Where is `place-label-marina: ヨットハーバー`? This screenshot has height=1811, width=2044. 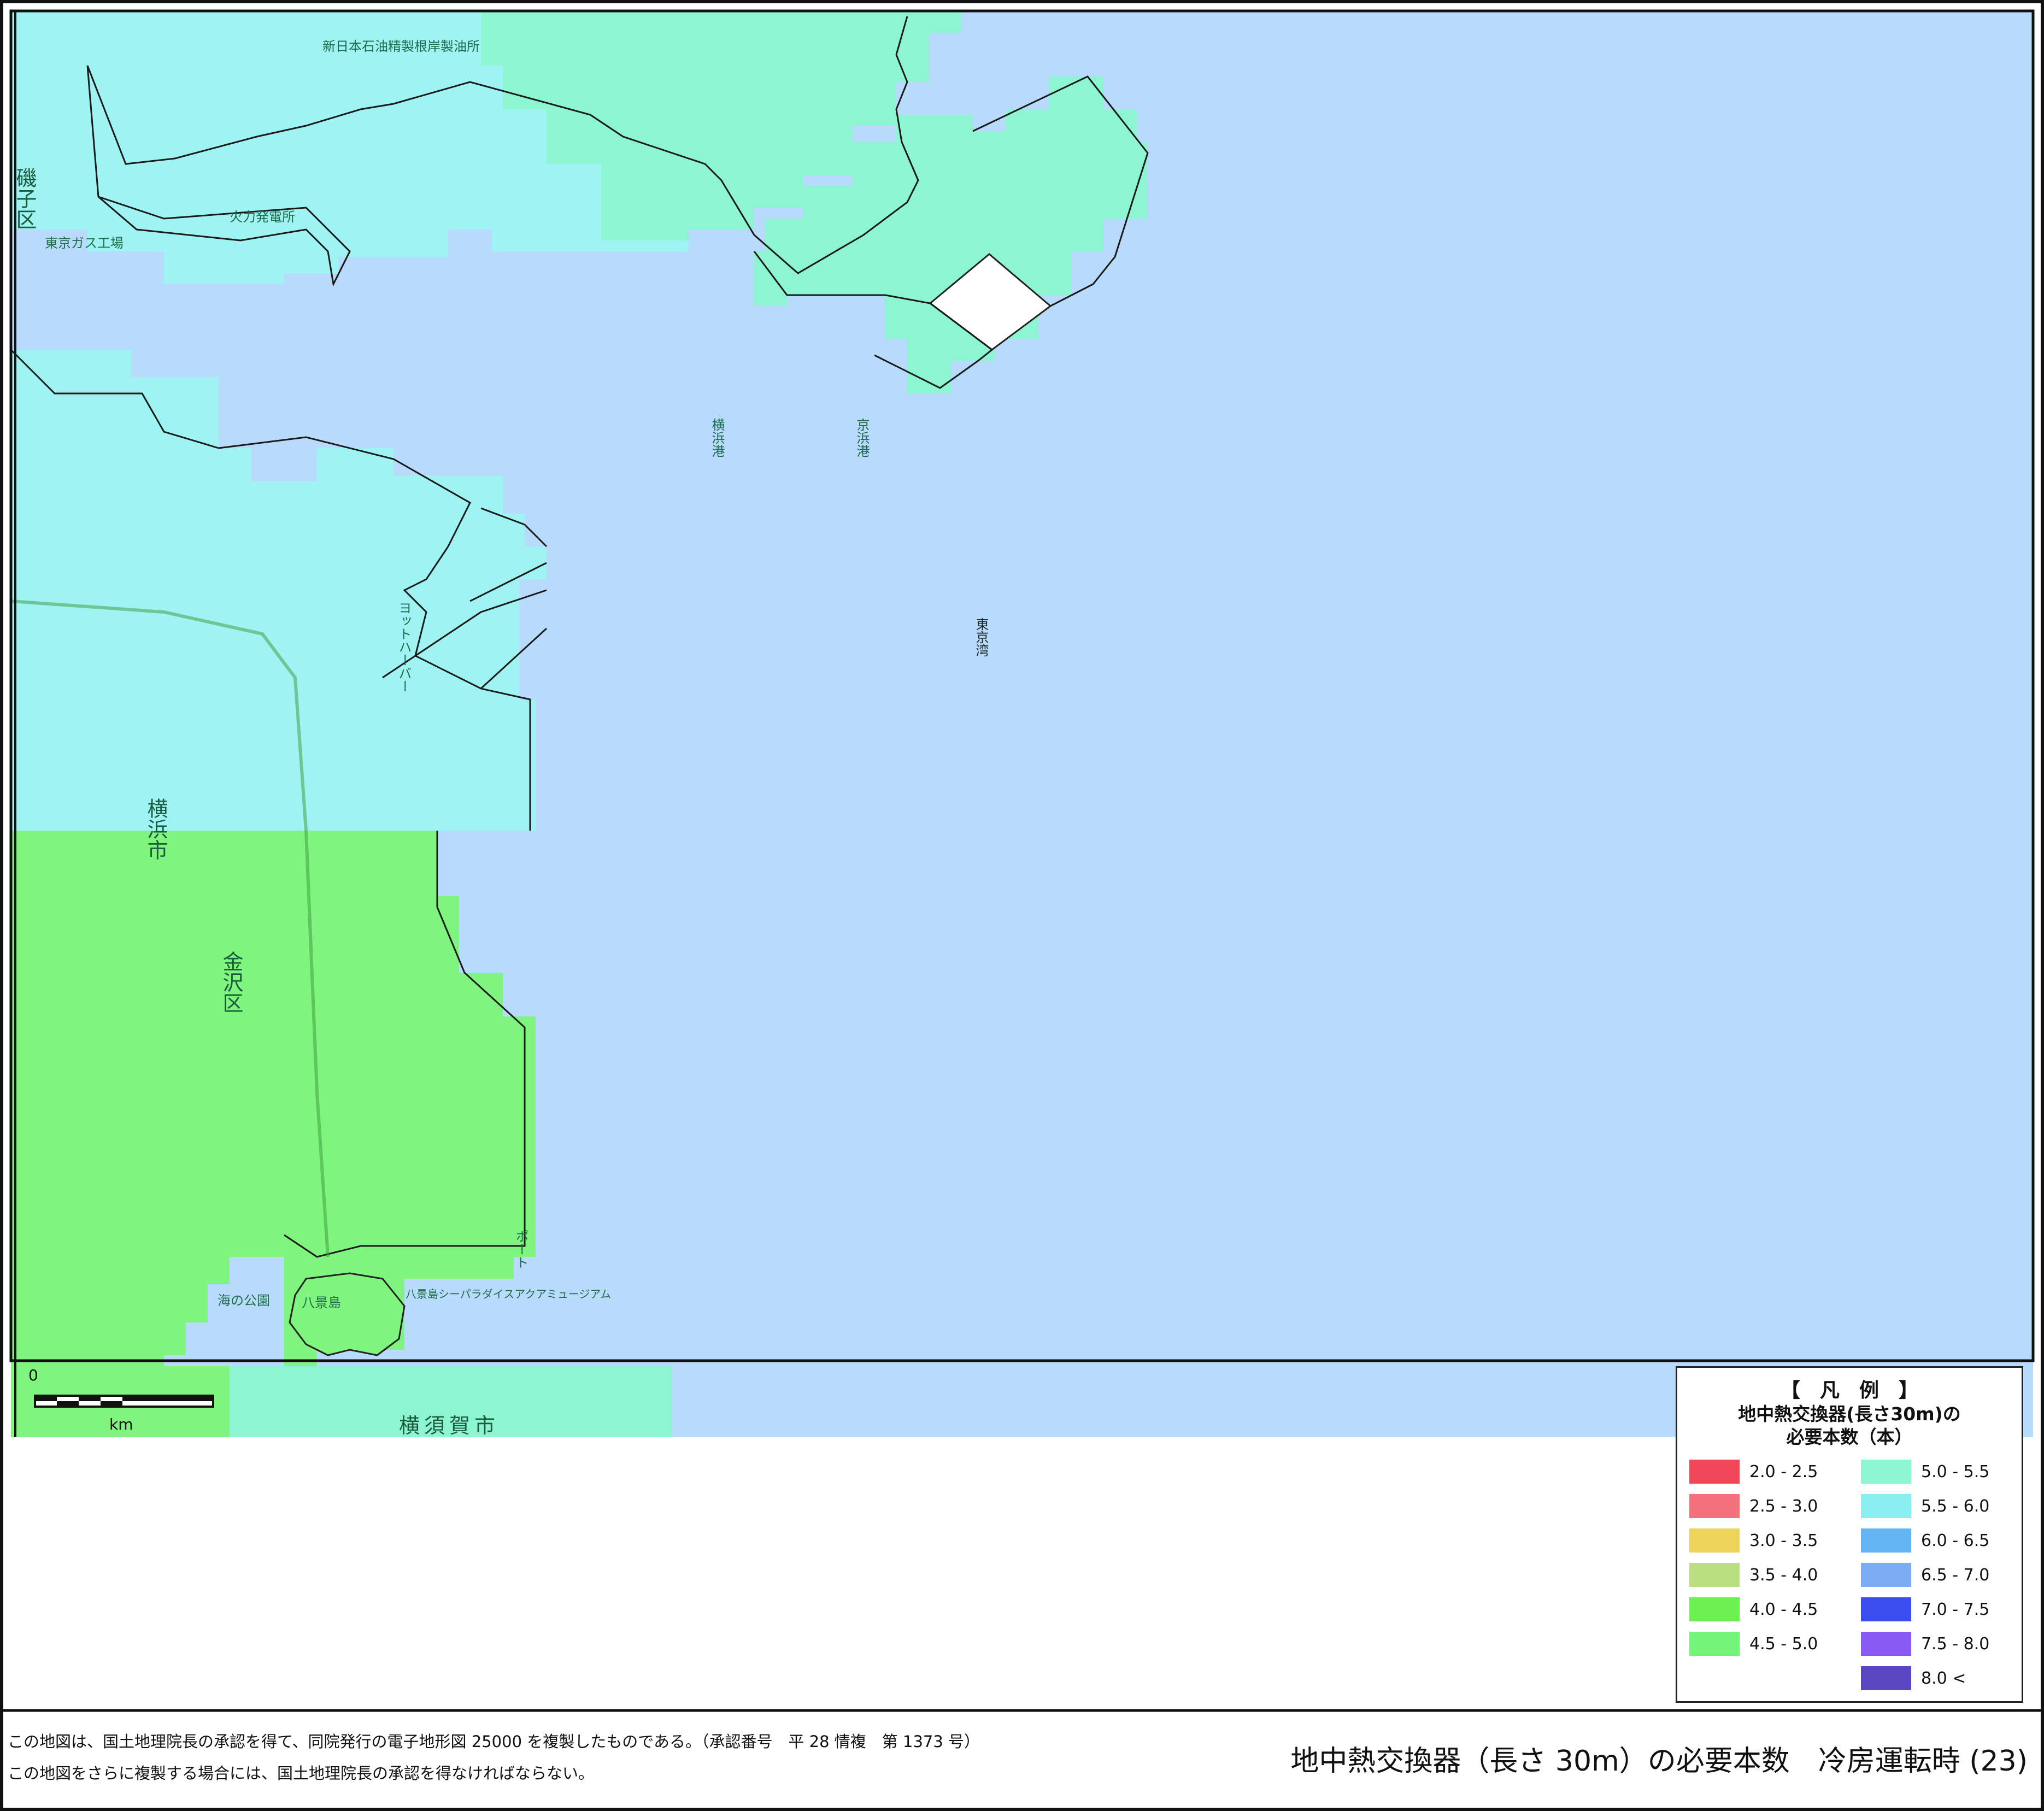 place-label-marina: ヨットハーバー is located at coordinates (404, 647).